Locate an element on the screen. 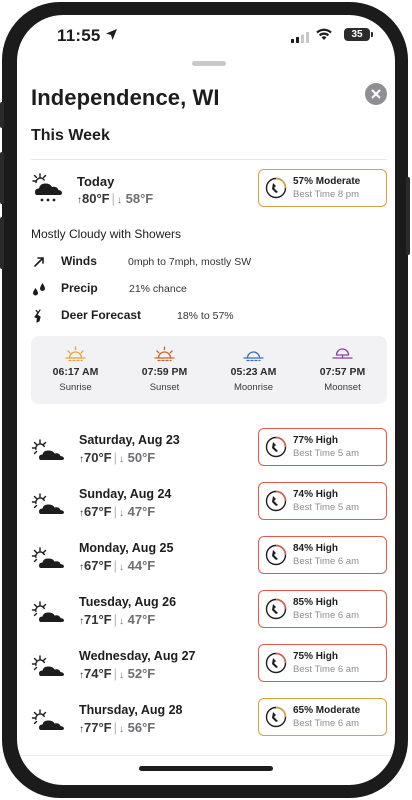 The image size is (412, 800). day-label: Thursday, Aug 28 is located at coordinates (131, 710).